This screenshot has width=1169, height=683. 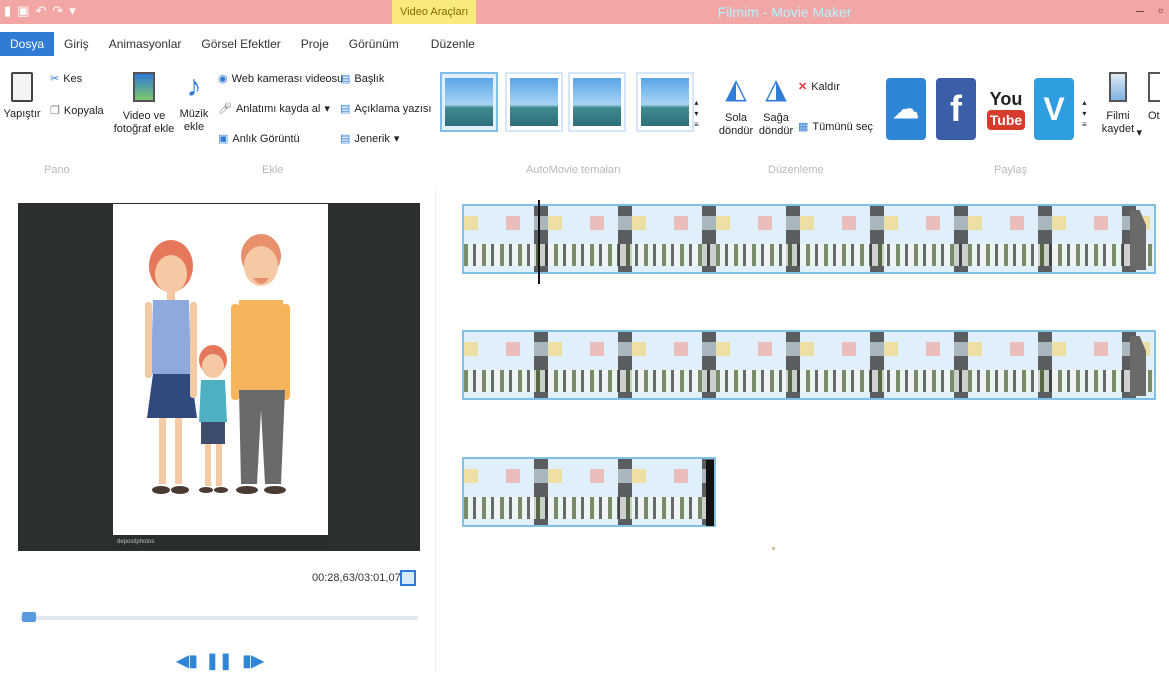 I want to click on preview-frame: depositphotos, so click(x=220, y=376).